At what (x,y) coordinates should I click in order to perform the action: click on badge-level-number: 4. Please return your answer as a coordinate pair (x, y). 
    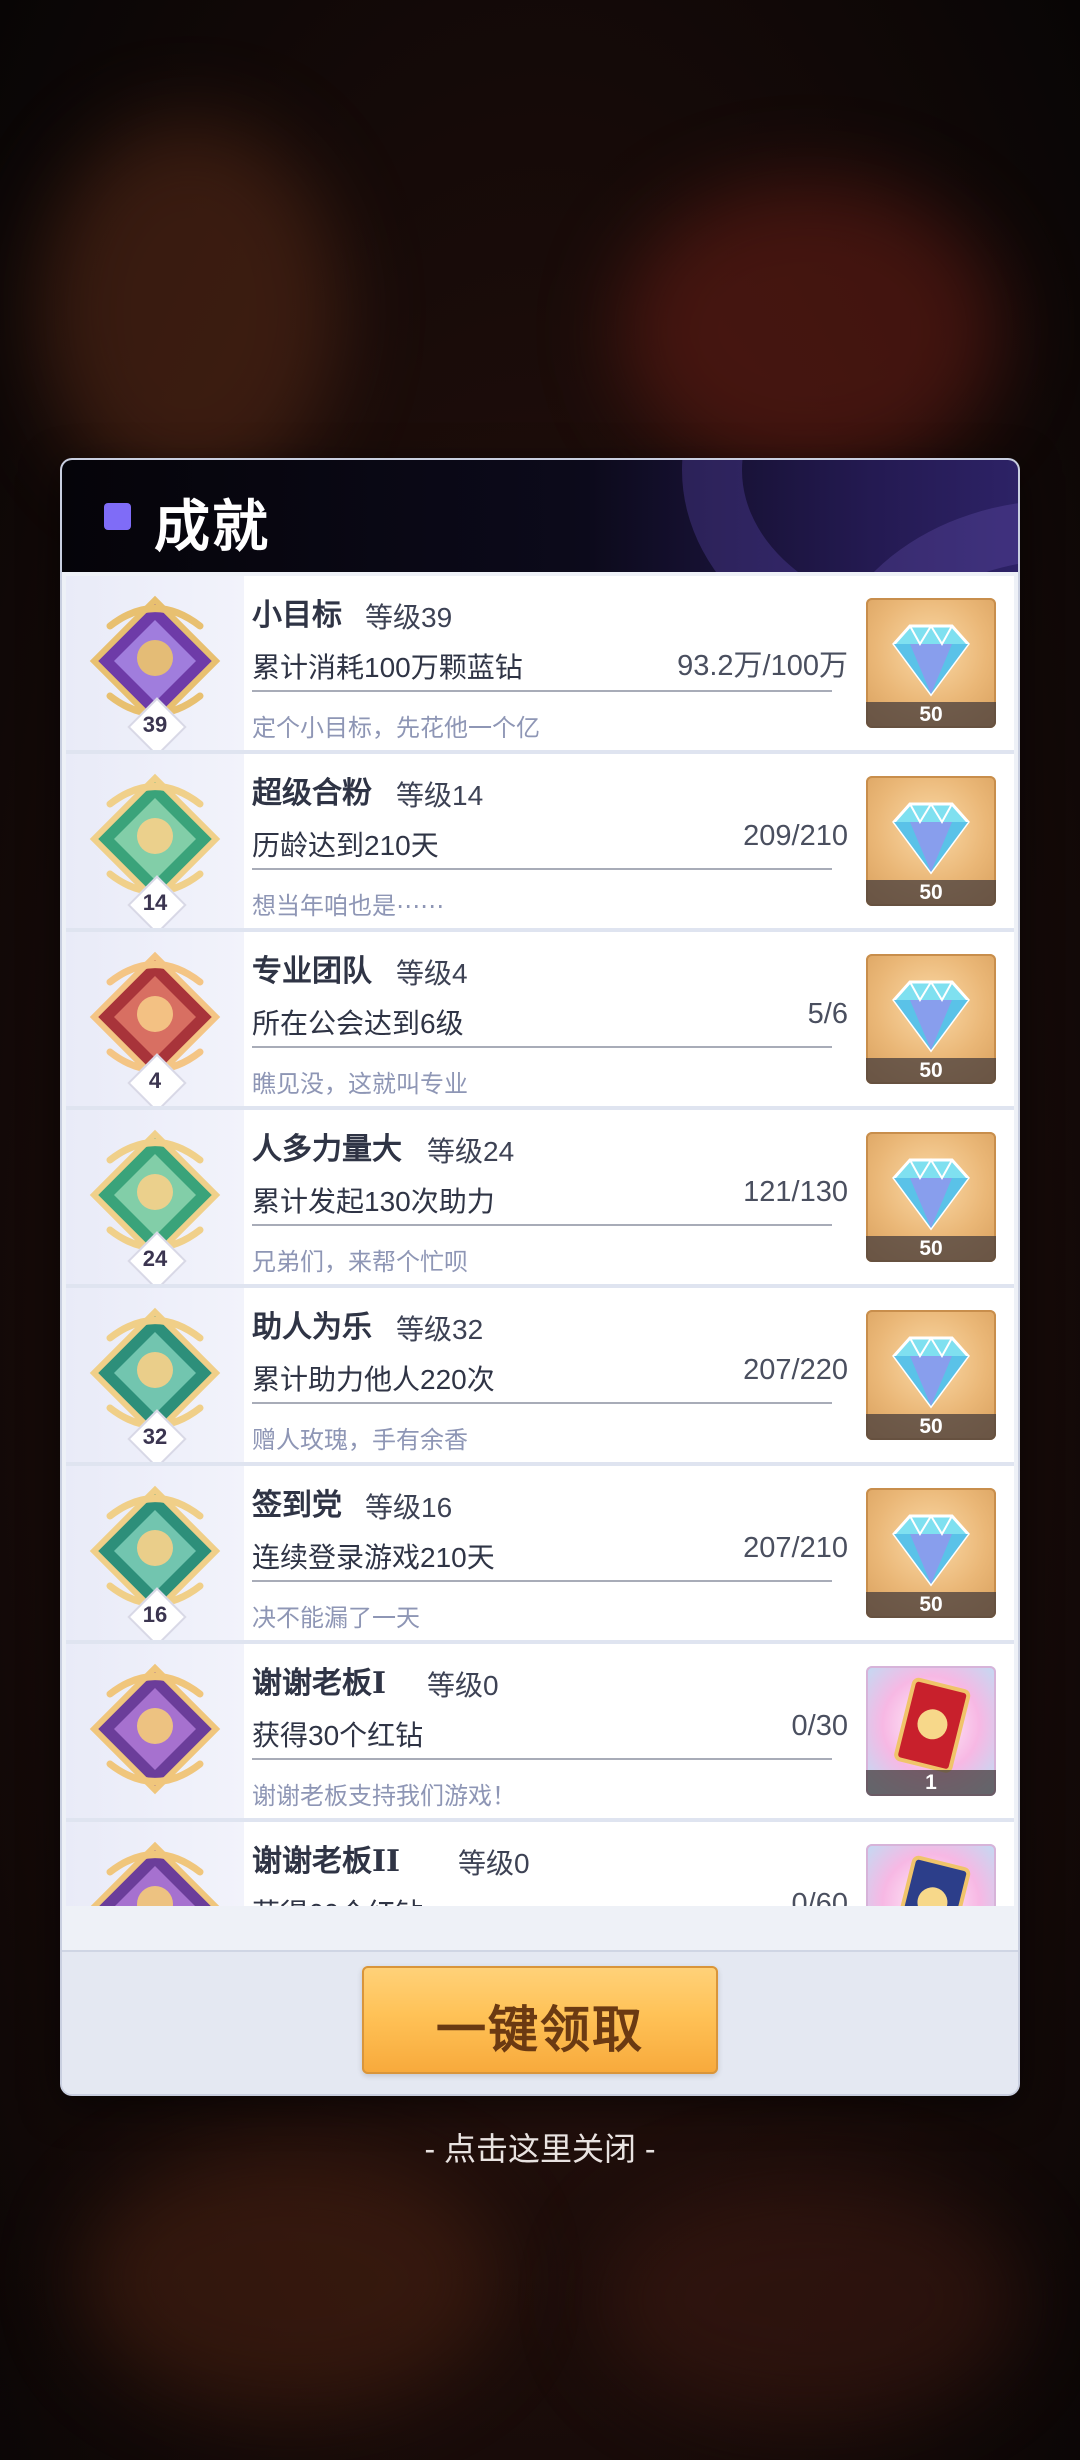
    Looking at the image, I should click on (155, 1080).